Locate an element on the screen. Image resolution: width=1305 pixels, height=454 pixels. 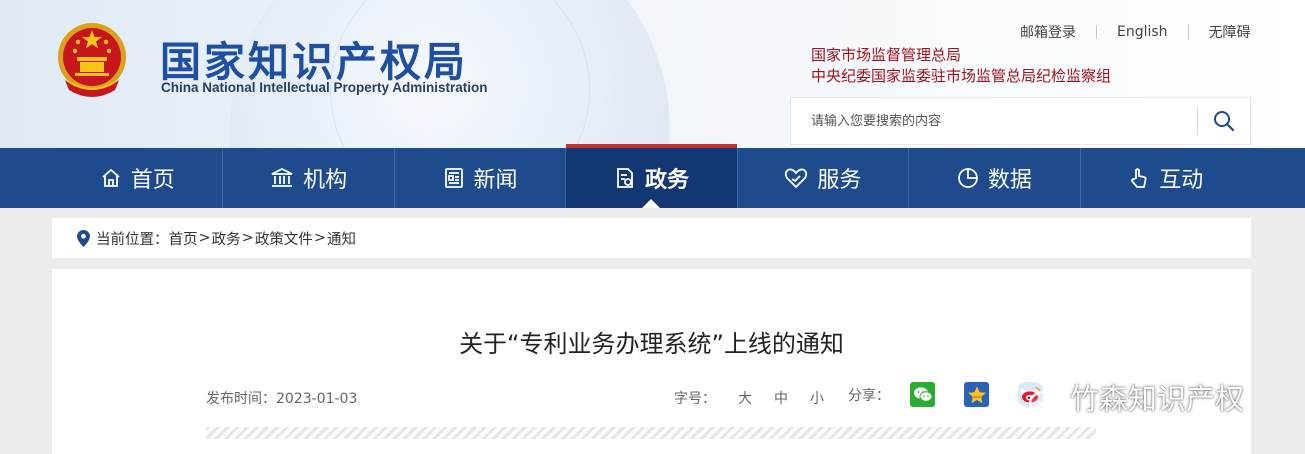
font-size-controls: 字号： 大 中 小 is located at coordinates (749, 398).